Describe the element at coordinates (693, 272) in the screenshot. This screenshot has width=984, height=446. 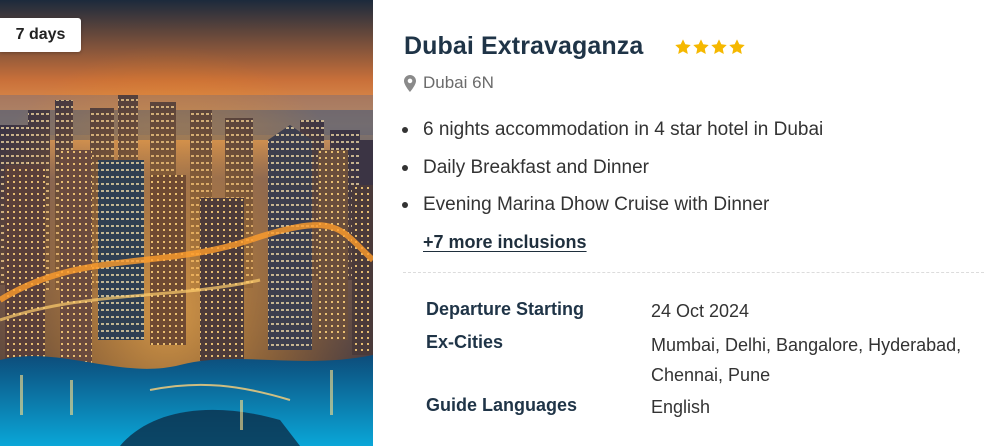
I see `divider` at that location.